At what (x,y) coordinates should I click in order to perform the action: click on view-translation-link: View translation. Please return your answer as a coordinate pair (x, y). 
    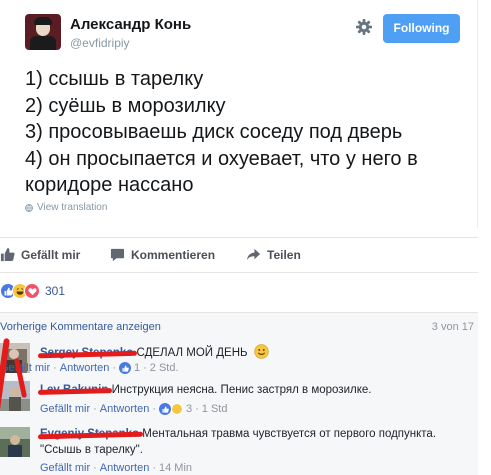
    Looking at the image, I should click on (66, 207).